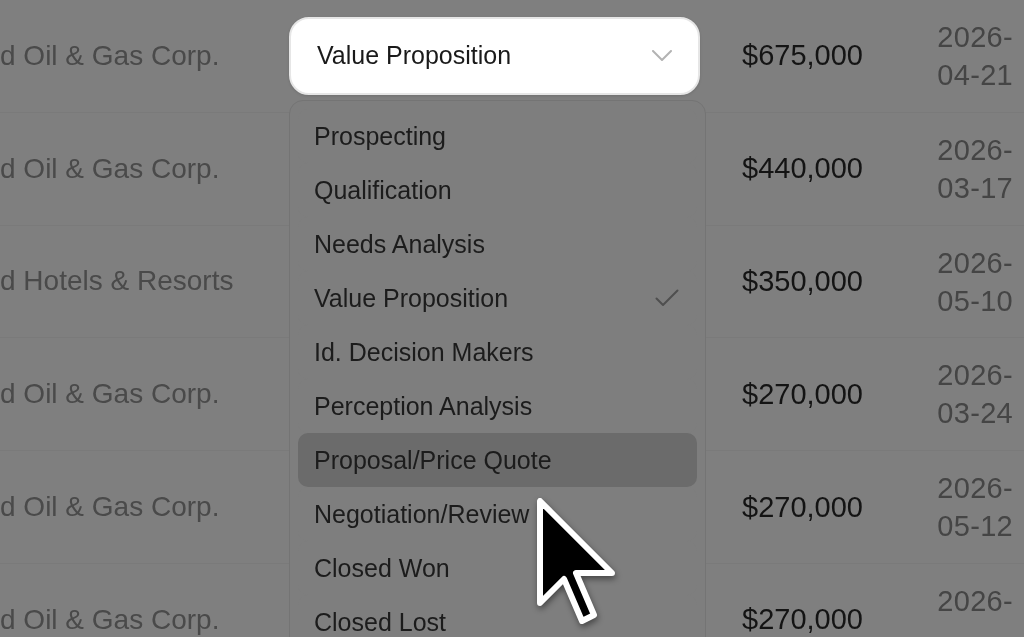 Image resolution: width=1024 pixels, height=637 pixels. I want to click on table-cell-text: 2026-05-10, so click(974, 282).